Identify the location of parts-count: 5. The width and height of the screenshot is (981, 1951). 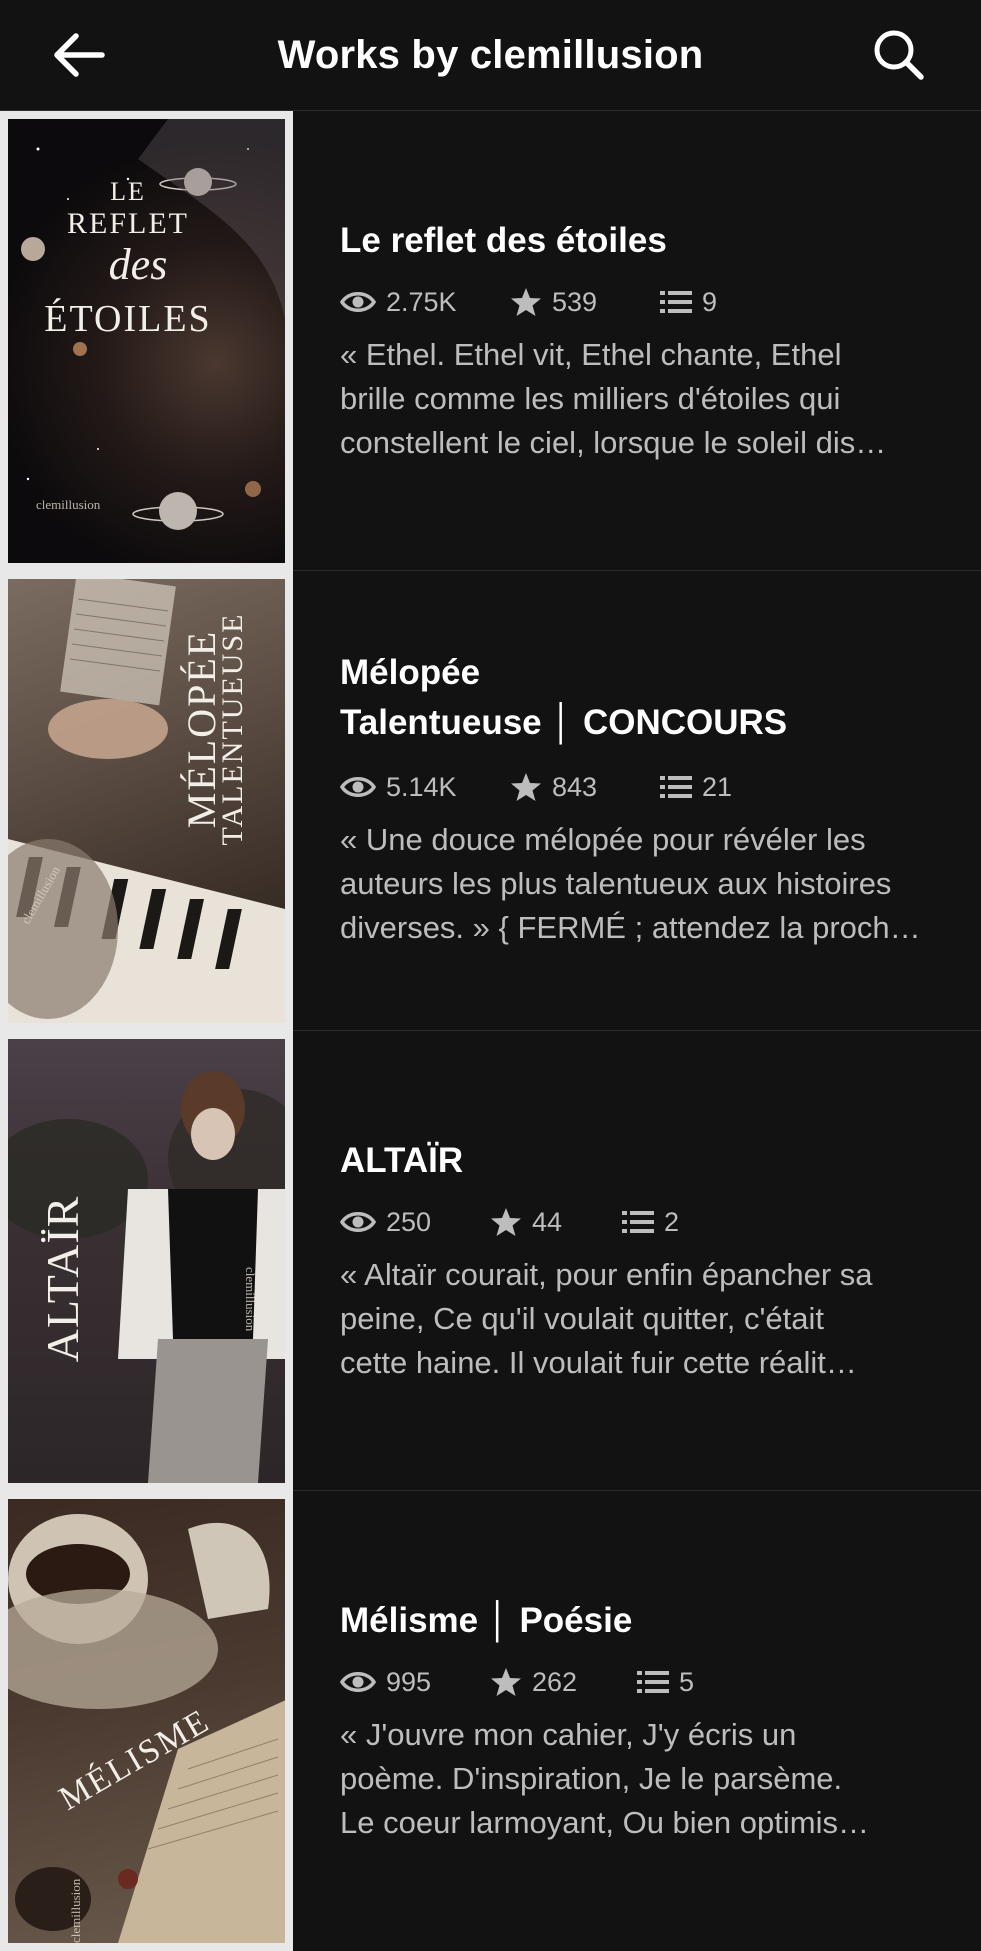
(687, 1681).